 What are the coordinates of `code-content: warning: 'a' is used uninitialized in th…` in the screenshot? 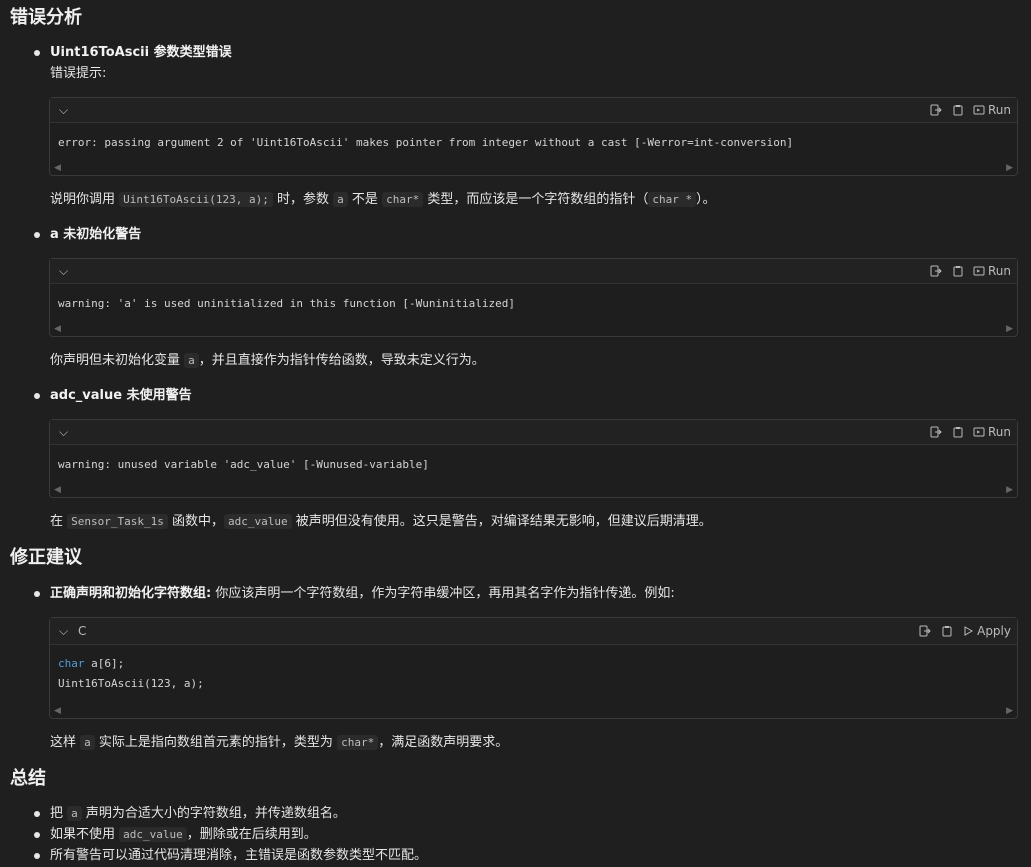 It's located at (286, 303).